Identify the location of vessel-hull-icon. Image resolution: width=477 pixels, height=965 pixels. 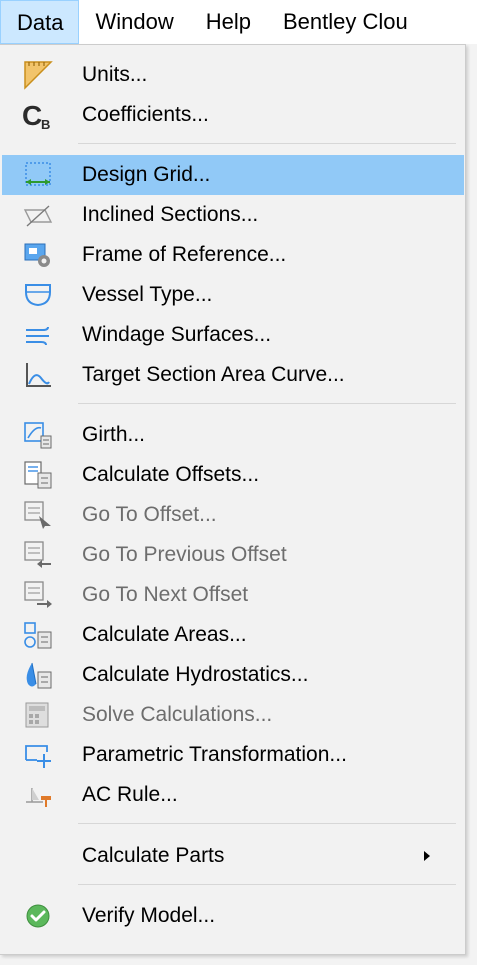
(38, 295).